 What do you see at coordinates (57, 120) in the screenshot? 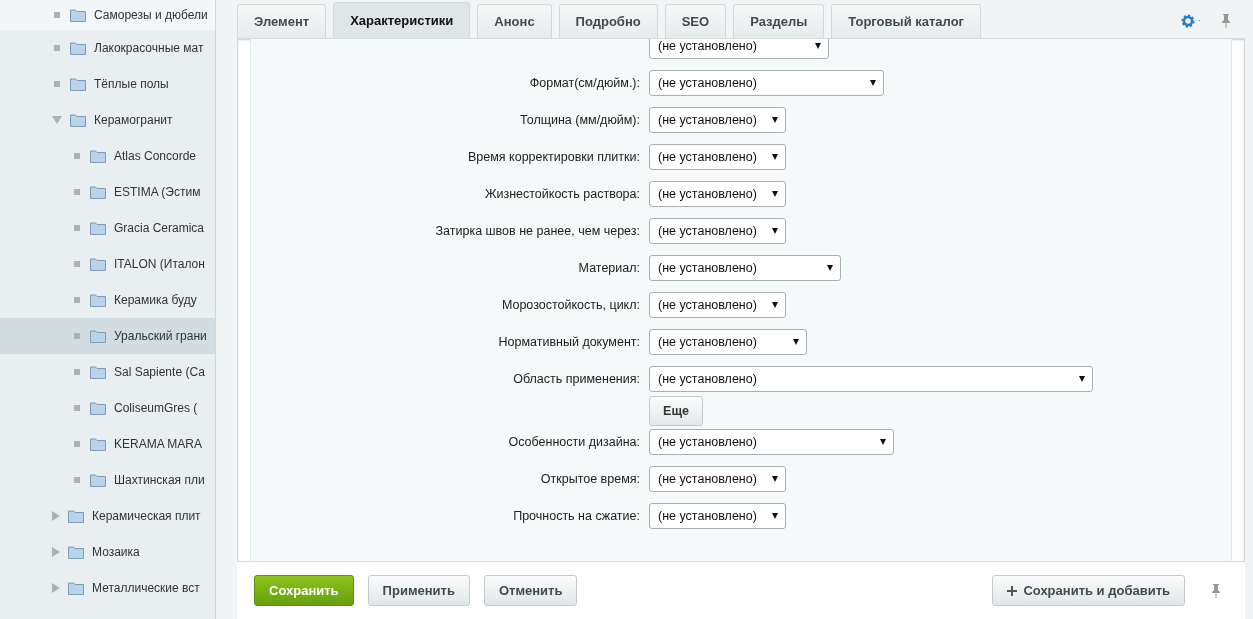
I see `collapse-arrow-icon` at bounding box center [57, 120].